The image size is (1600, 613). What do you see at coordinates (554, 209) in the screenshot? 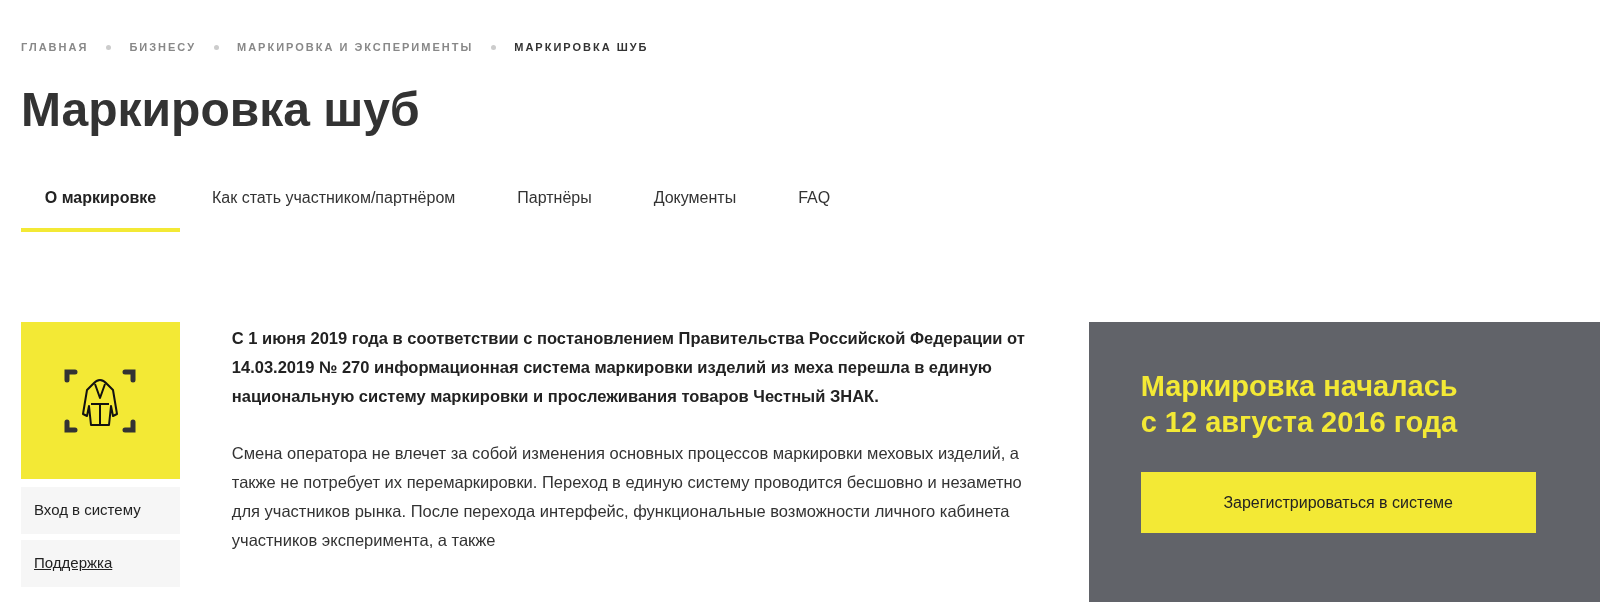
I see `tab: Партнёры` at bounding box center [554, 209].